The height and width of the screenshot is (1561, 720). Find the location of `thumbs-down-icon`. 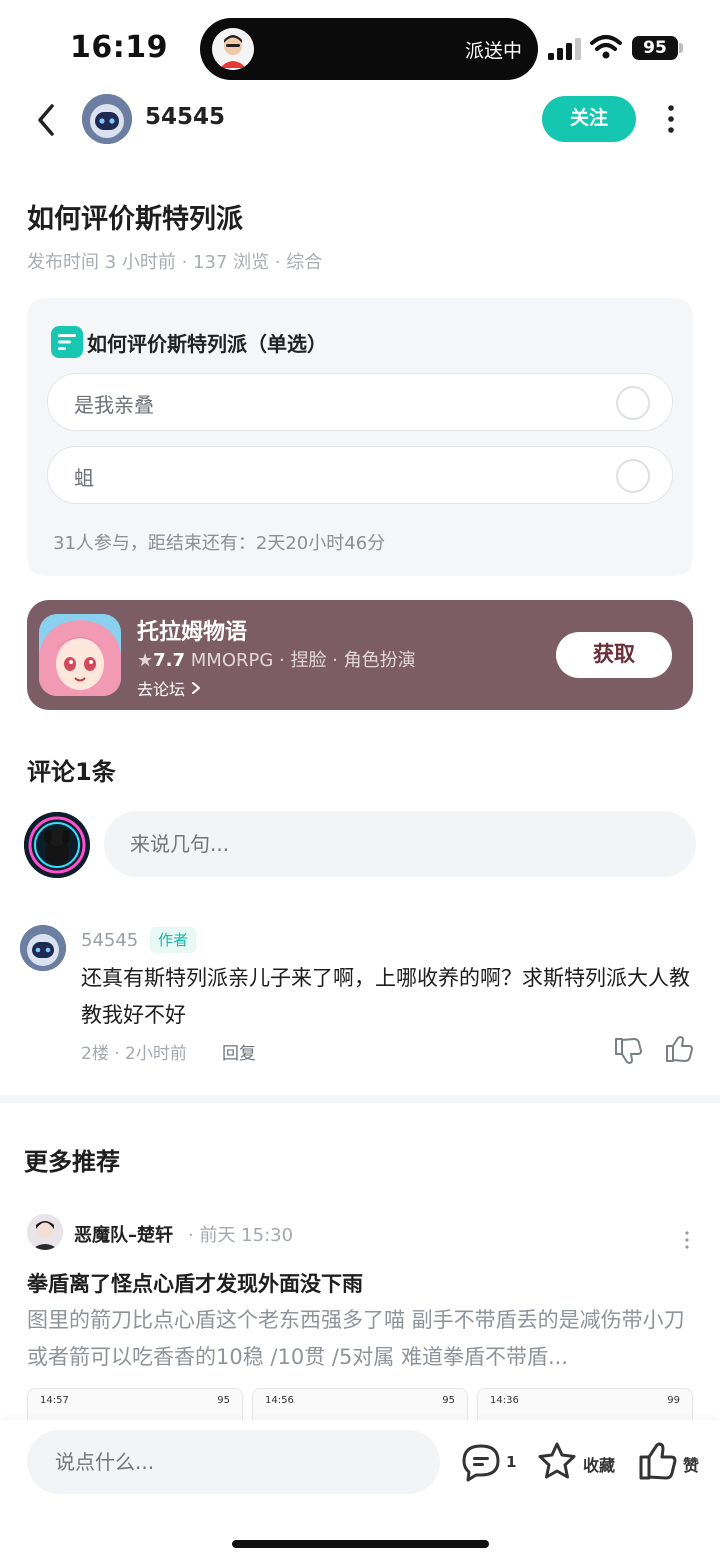

thumbs-down-icon is located at coordinates (628, 1050).